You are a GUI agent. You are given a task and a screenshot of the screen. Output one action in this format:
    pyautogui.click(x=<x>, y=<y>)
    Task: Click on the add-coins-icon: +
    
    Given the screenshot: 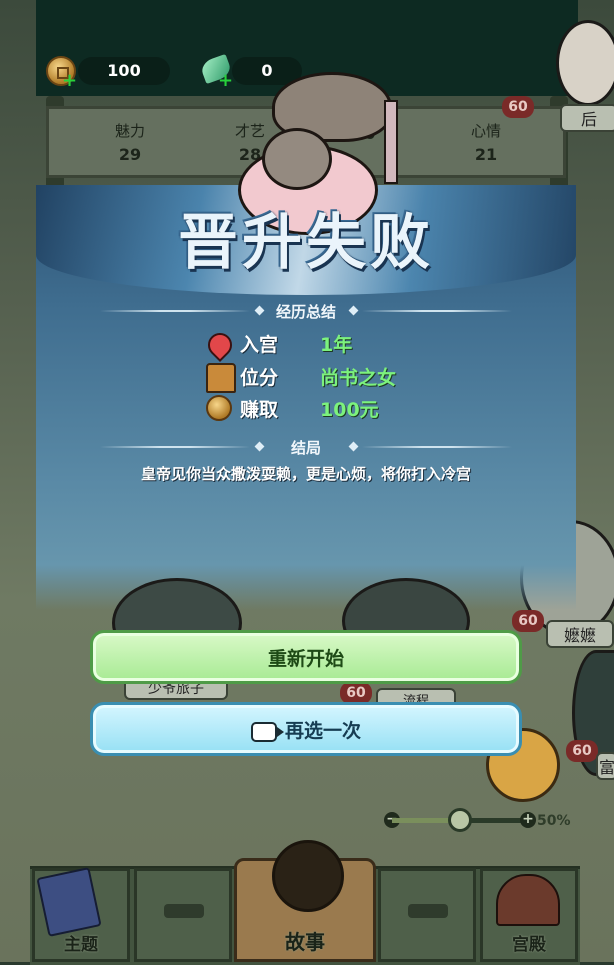 What is the action you would take?
    pyautogui.click(x=69, y=81)
    